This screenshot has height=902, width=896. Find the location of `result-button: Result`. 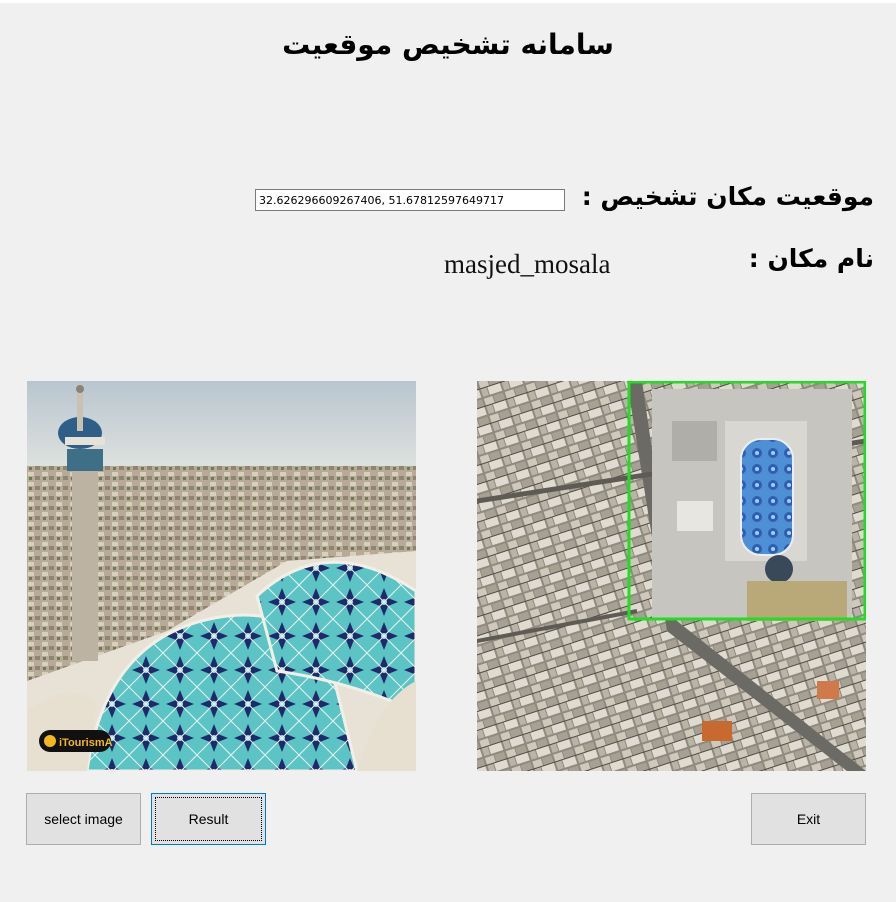

result-button: Result is located at coordinates (208, 819).